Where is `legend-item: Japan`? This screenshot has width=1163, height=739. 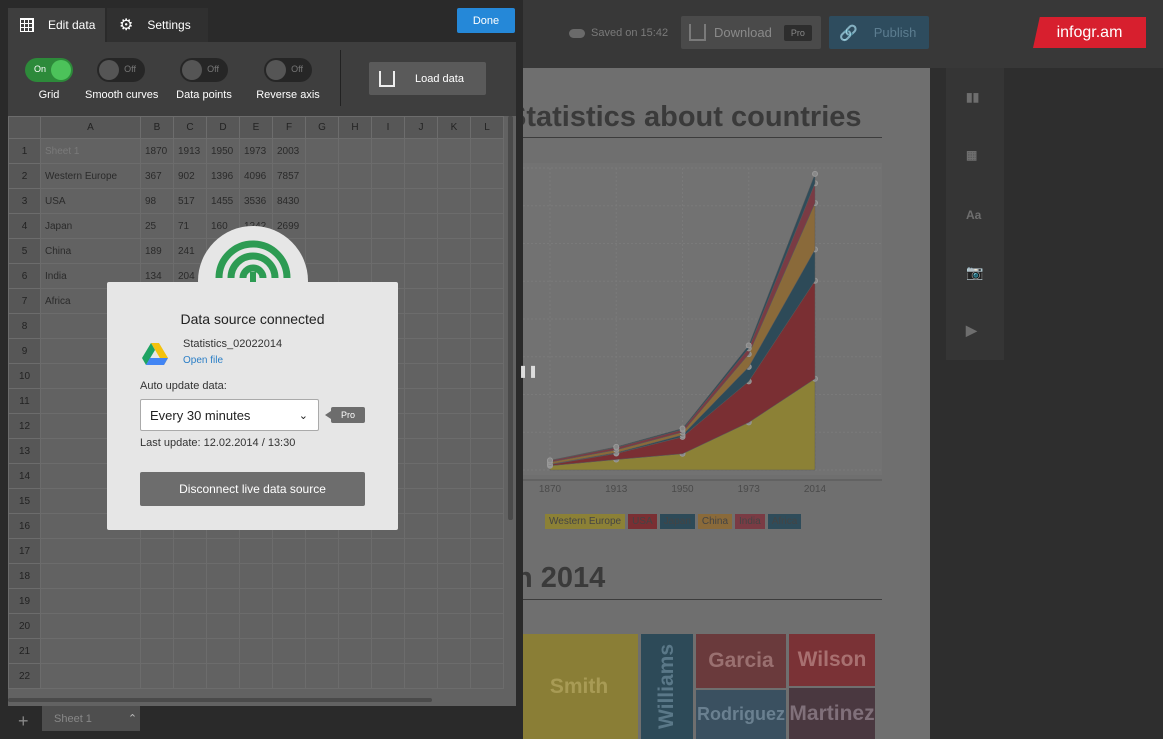 legend-item: Japan is located at coordinates (677, 521).